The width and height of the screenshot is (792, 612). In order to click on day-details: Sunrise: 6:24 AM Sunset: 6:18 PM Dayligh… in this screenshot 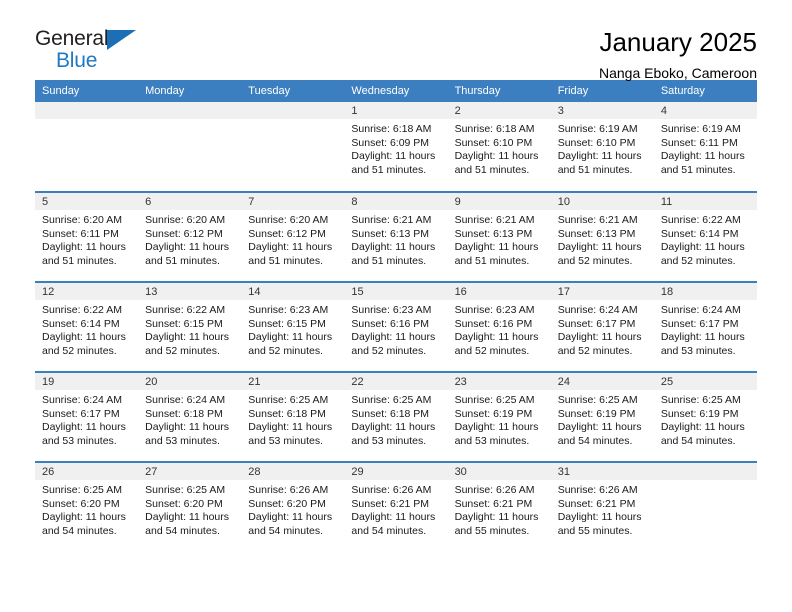, I will do `click(189, 419)`.